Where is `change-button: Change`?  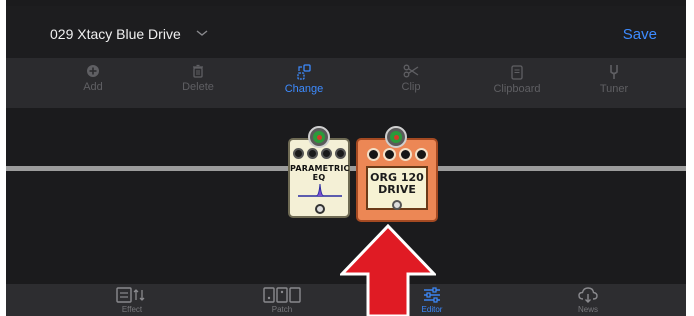 change-button: Change is located at coordinates (304, 79).